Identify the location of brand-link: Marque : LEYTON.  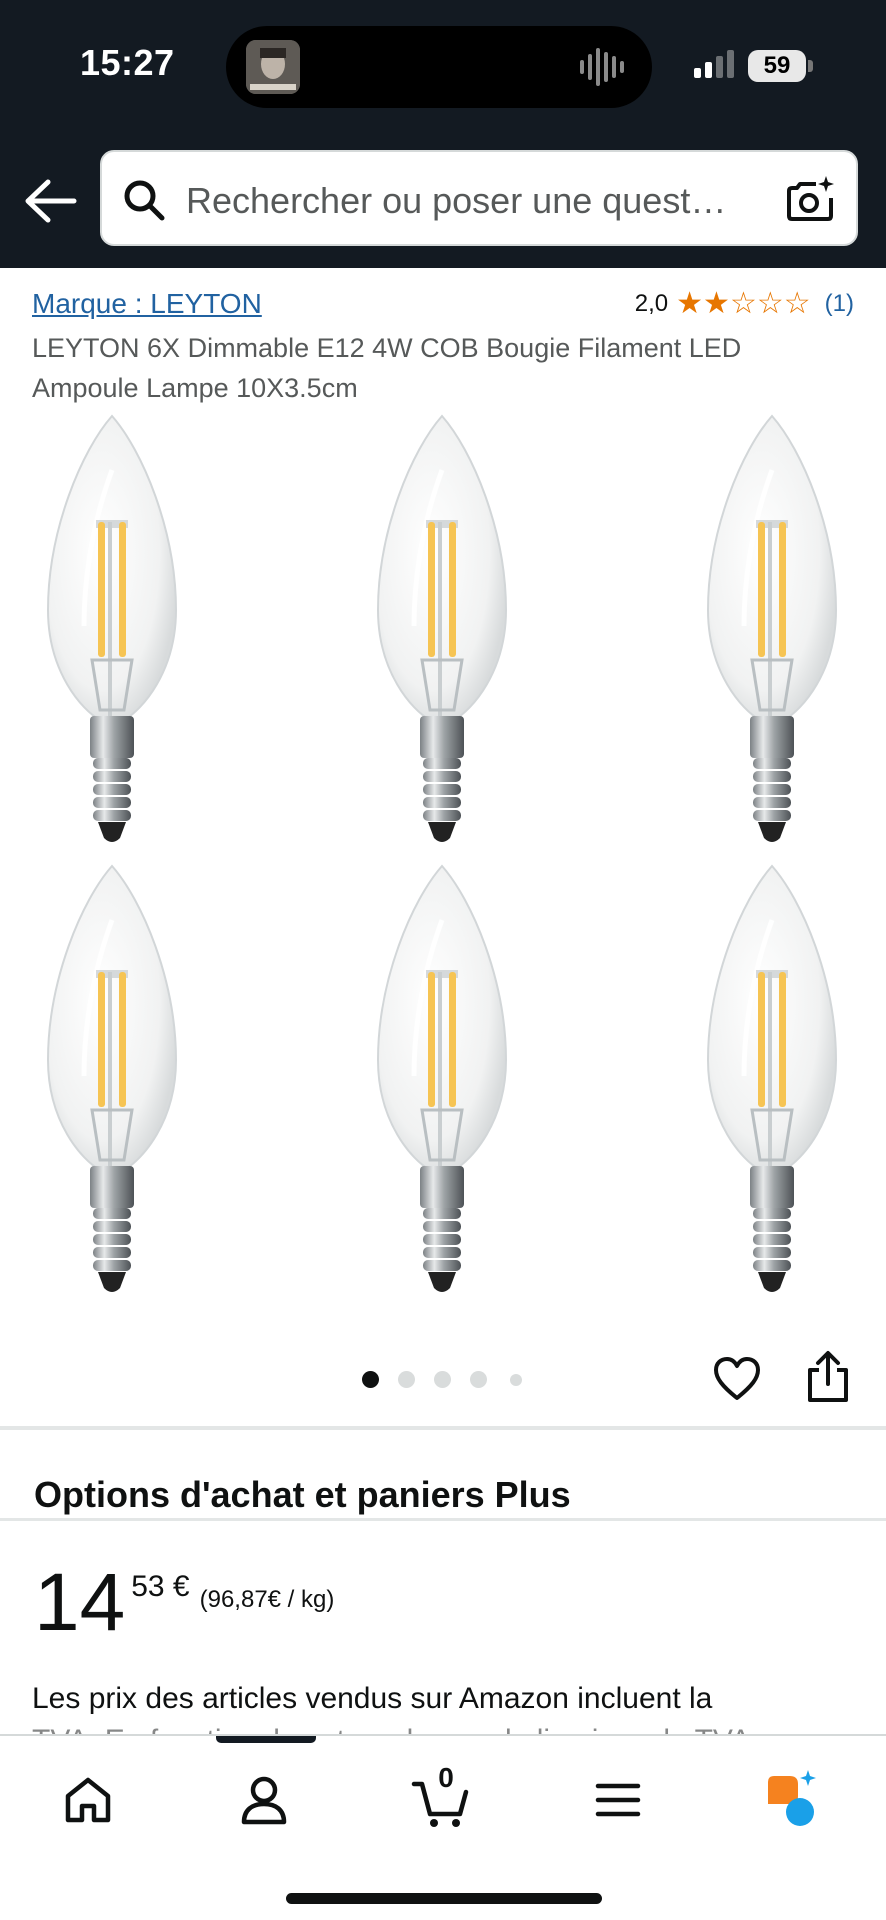
(147, 304).